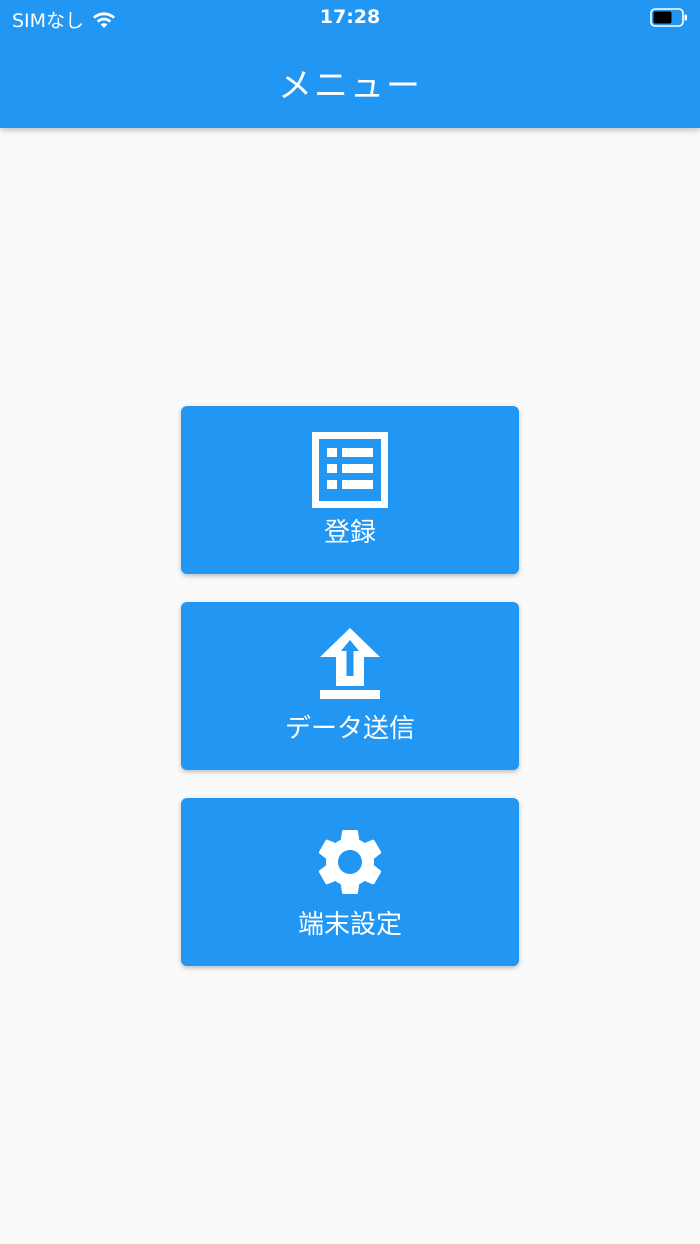 The width and height of the screenshot is (700, 1244). I want to click on register-button-label: 登録, so click(349, 533).